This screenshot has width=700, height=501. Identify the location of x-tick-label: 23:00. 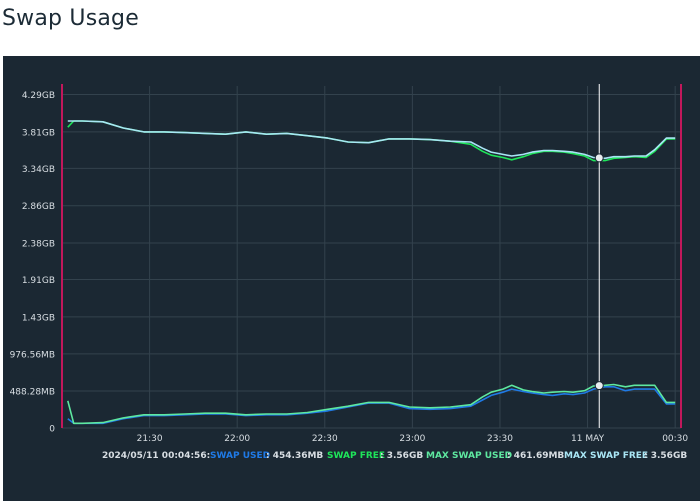
(412, 439).